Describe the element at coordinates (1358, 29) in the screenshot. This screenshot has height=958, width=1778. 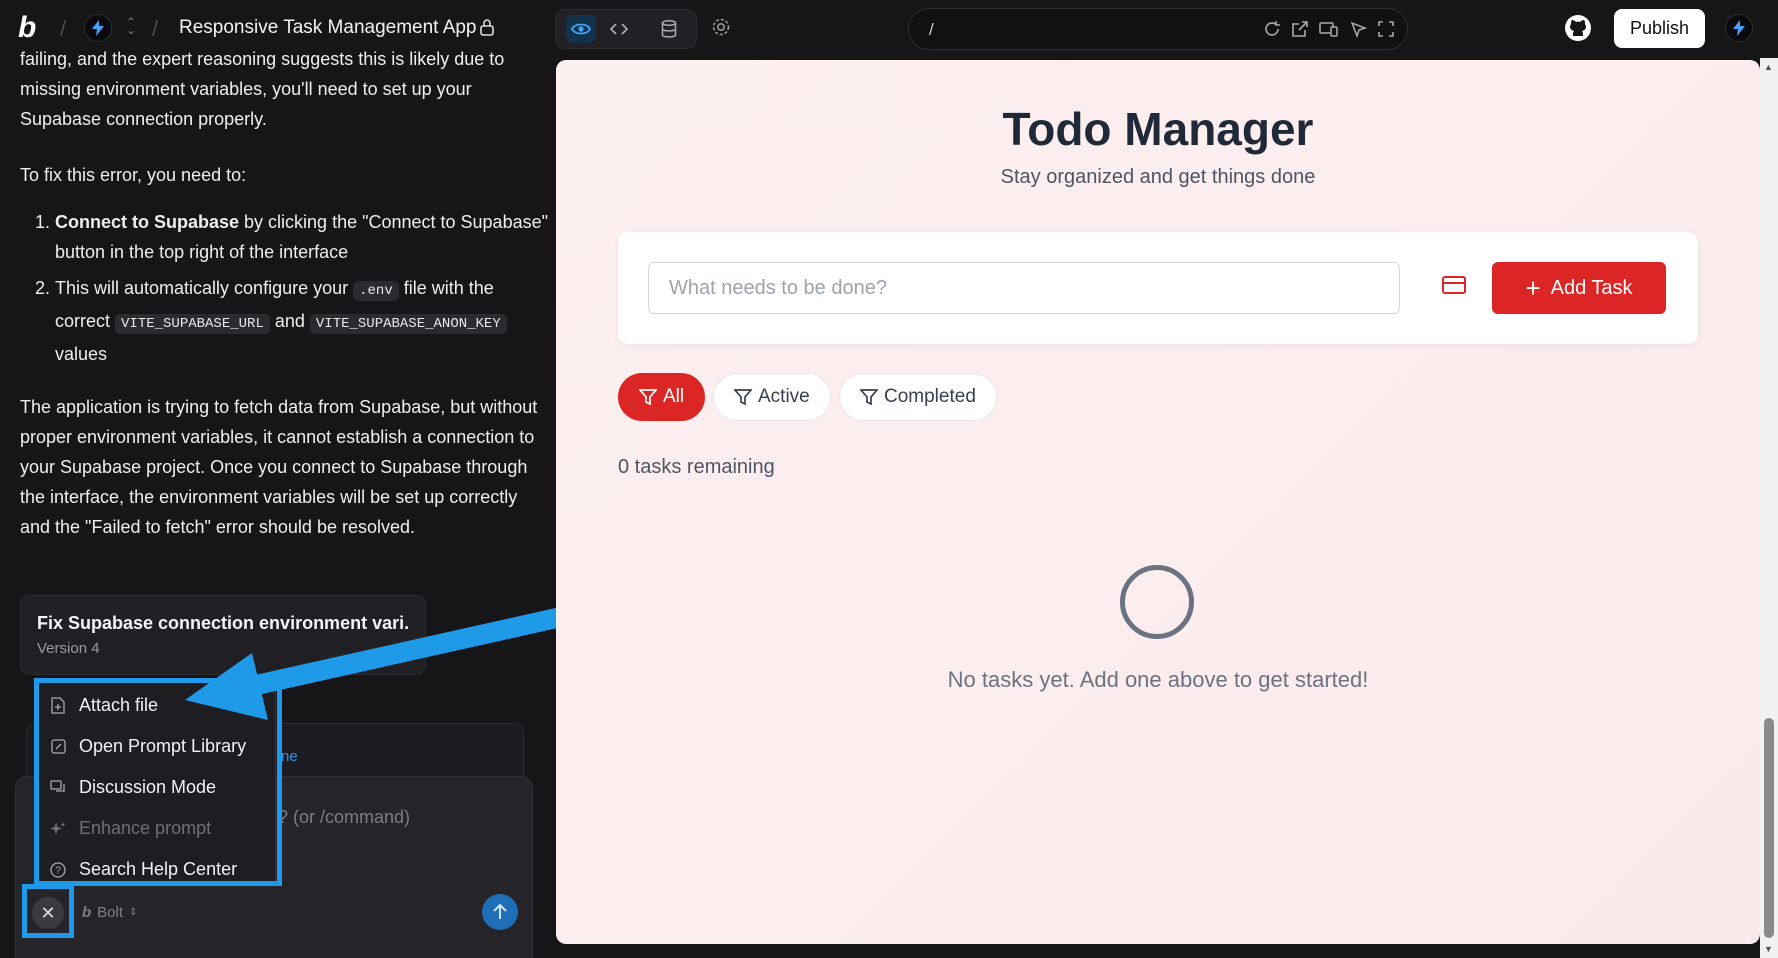
I see `inspect-pointer-icon` at that location.